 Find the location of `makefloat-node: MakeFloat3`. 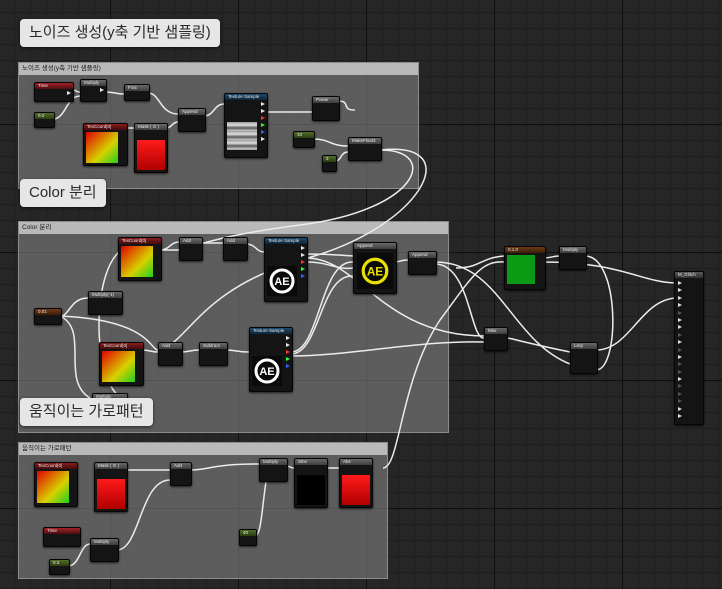

makefloat-node: MakeFloat3 is located at coordinates (365, 149).